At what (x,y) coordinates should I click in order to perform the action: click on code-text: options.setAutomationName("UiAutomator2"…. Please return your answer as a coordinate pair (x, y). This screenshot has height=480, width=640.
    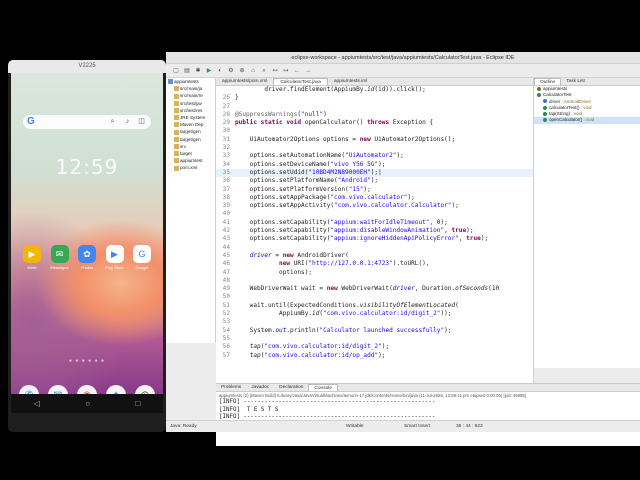
    Looking at the image, I should click on (319, 156).